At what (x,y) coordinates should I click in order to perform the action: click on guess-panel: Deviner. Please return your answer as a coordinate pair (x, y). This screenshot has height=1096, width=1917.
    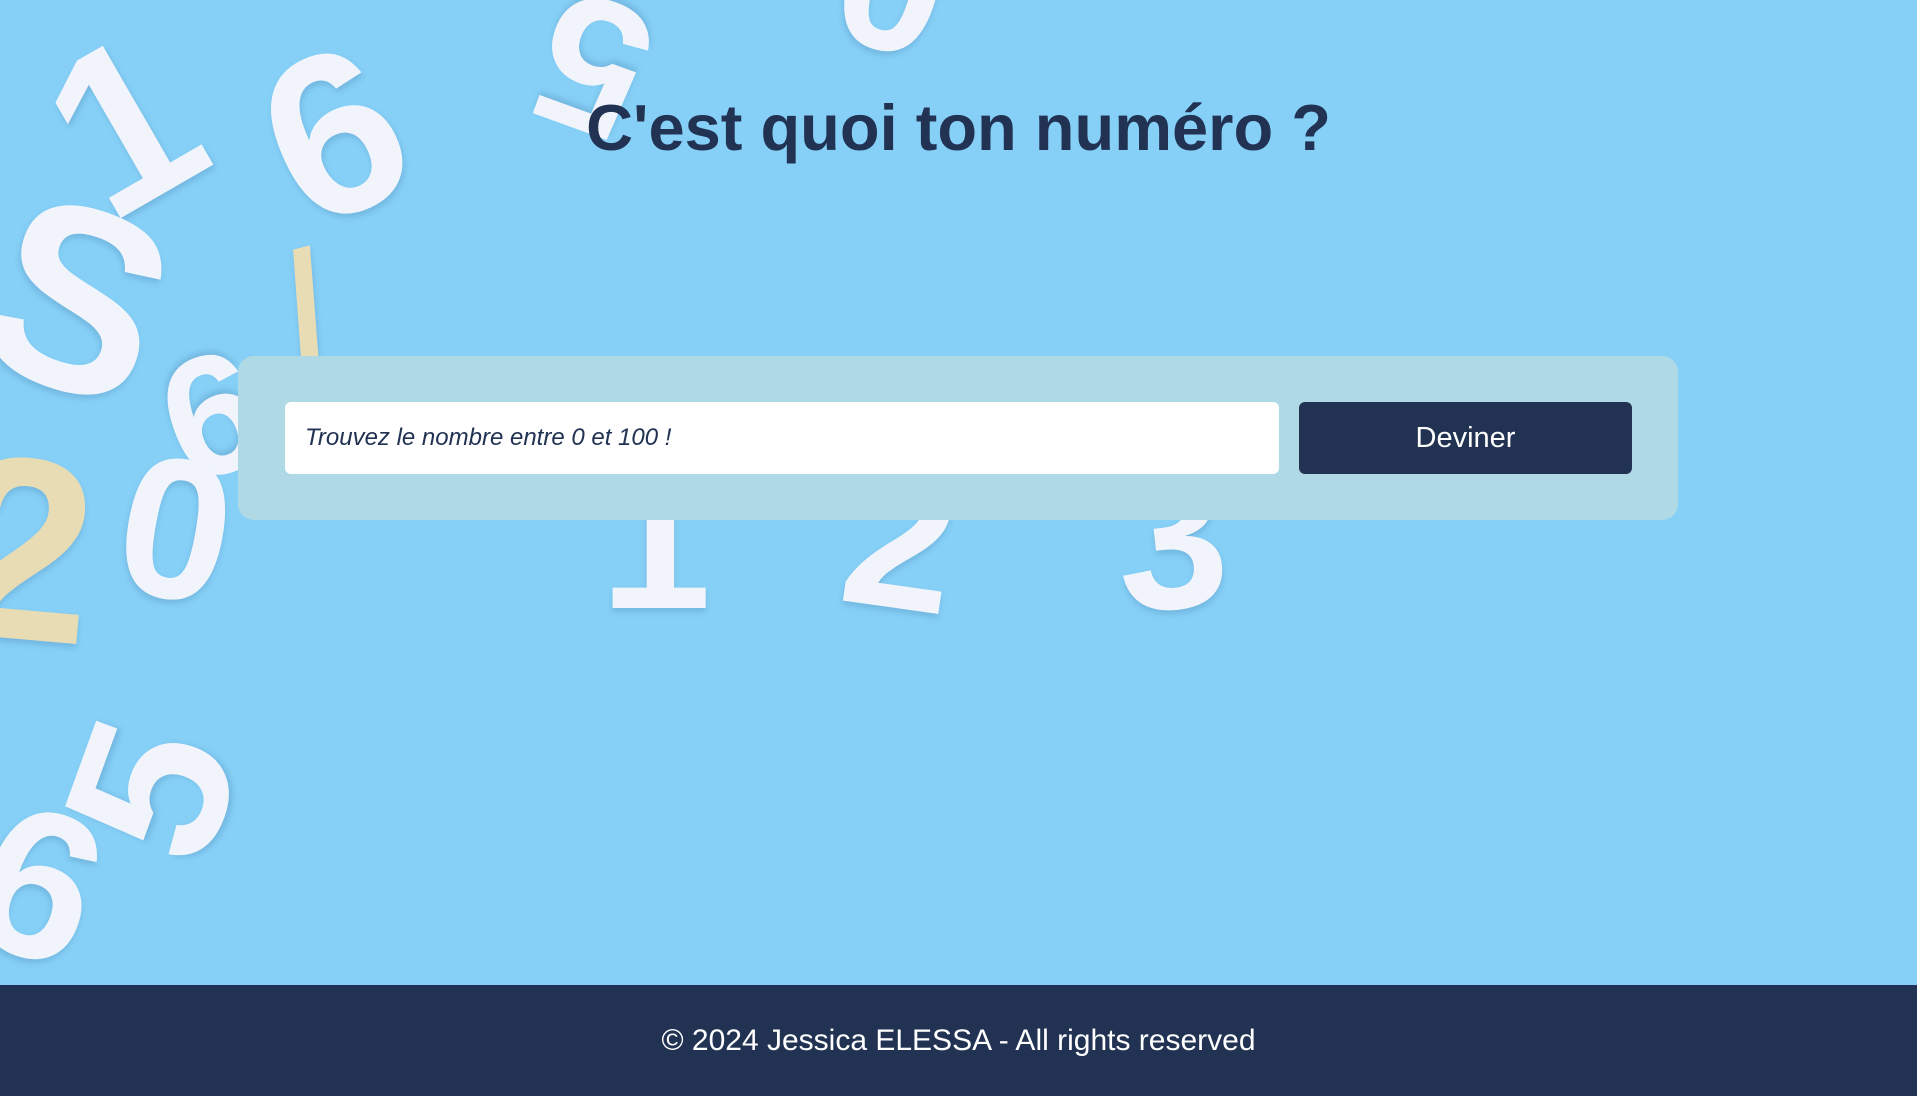
    Looking at the image, I should click on (958, 438).